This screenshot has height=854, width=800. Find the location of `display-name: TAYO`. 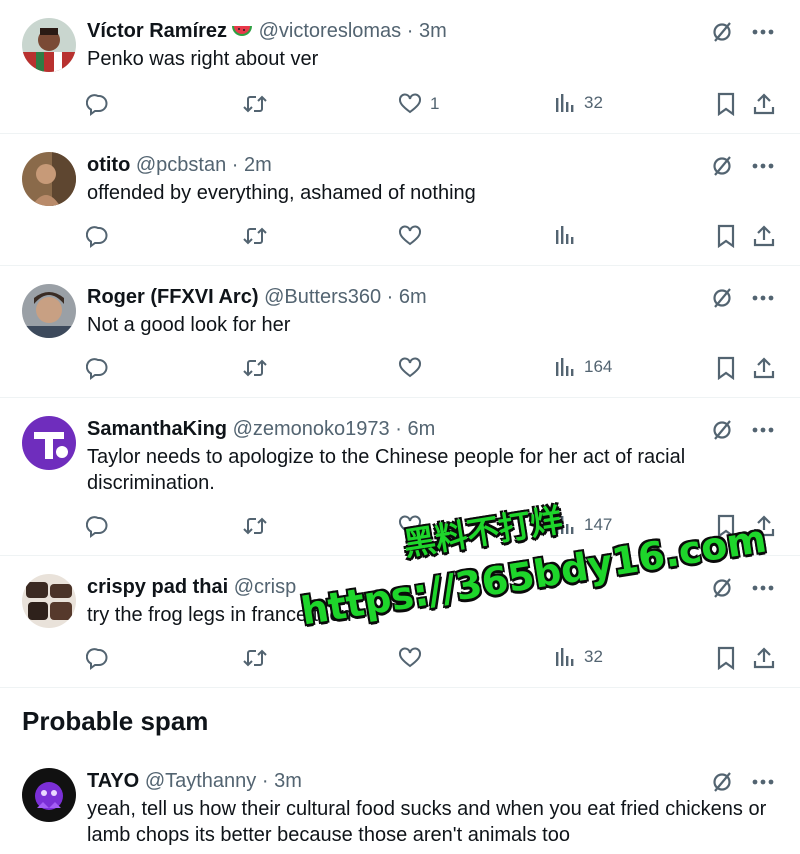

display-name: TAYO is located at coordinates (113, 781).